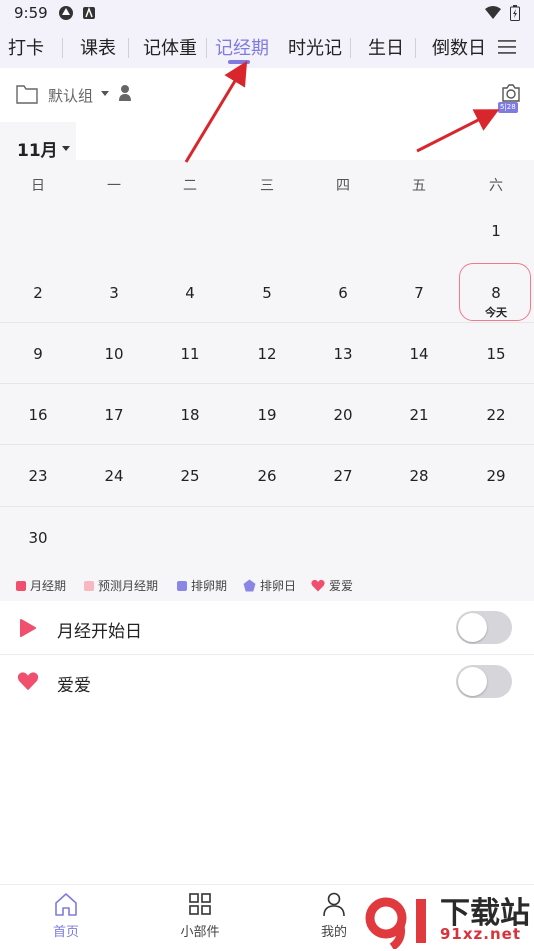  What do you see at coordinates (267, 415) in the screenshot?
I see `calendar-day: 19` at bounding box center [267, 415].